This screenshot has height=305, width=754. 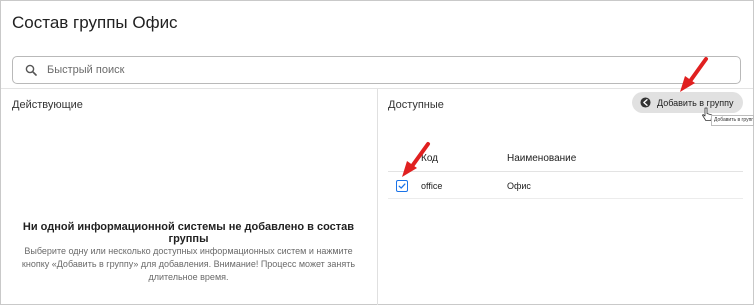 I want to click on search-box, so click(x=376, y=70).